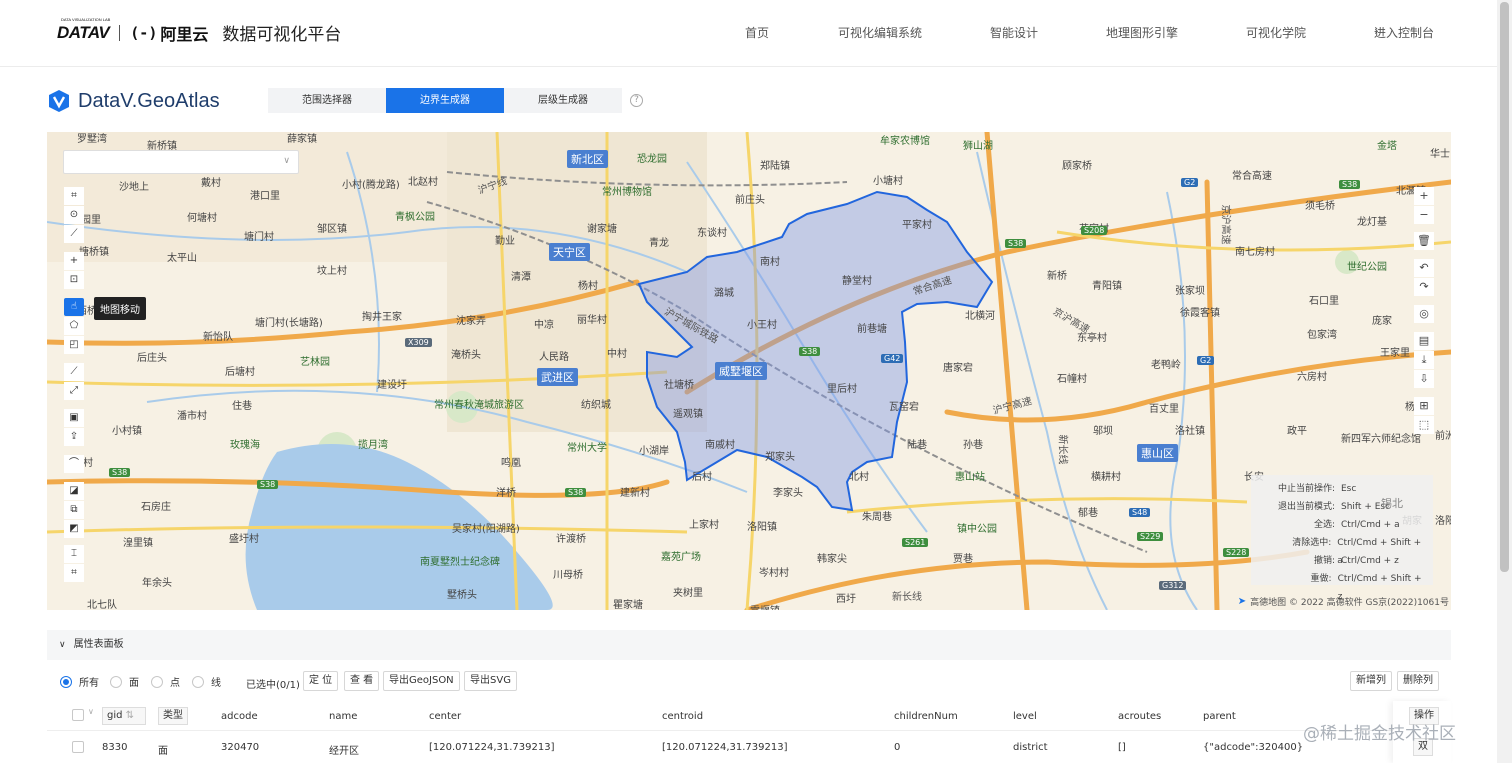 This screenshot has height=763, width=1512. Describe the element at coordinates (124, 681) in the screenshot. I see `filter-polygon-radio: 面` at that location.